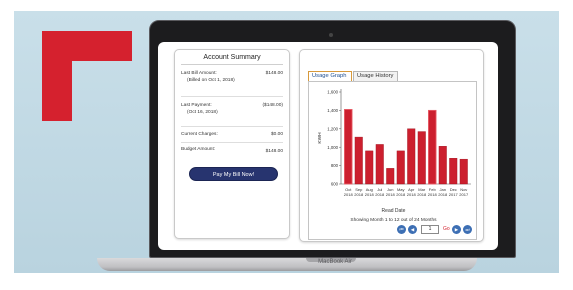 This screenshot has height=290, width=573. Describe the element at coordinates (274, 151) in the screenshot. I see `budget-amount-value: $148.00` at that location.